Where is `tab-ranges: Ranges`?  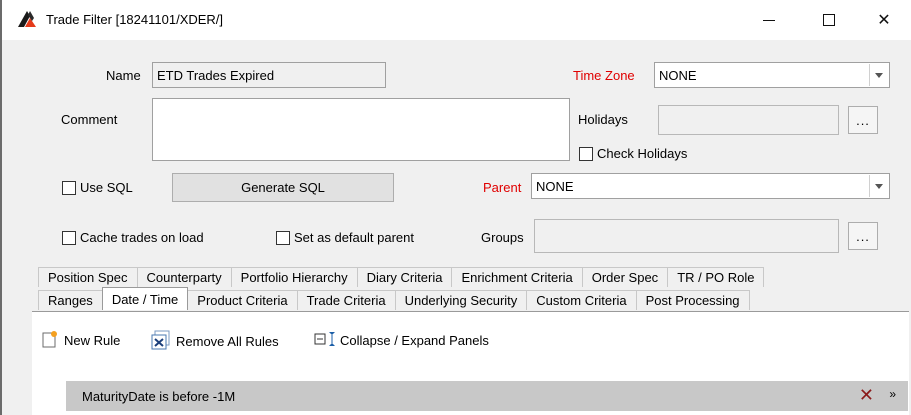 tab-ranges: Ranges is located at coordinates (70, 300).